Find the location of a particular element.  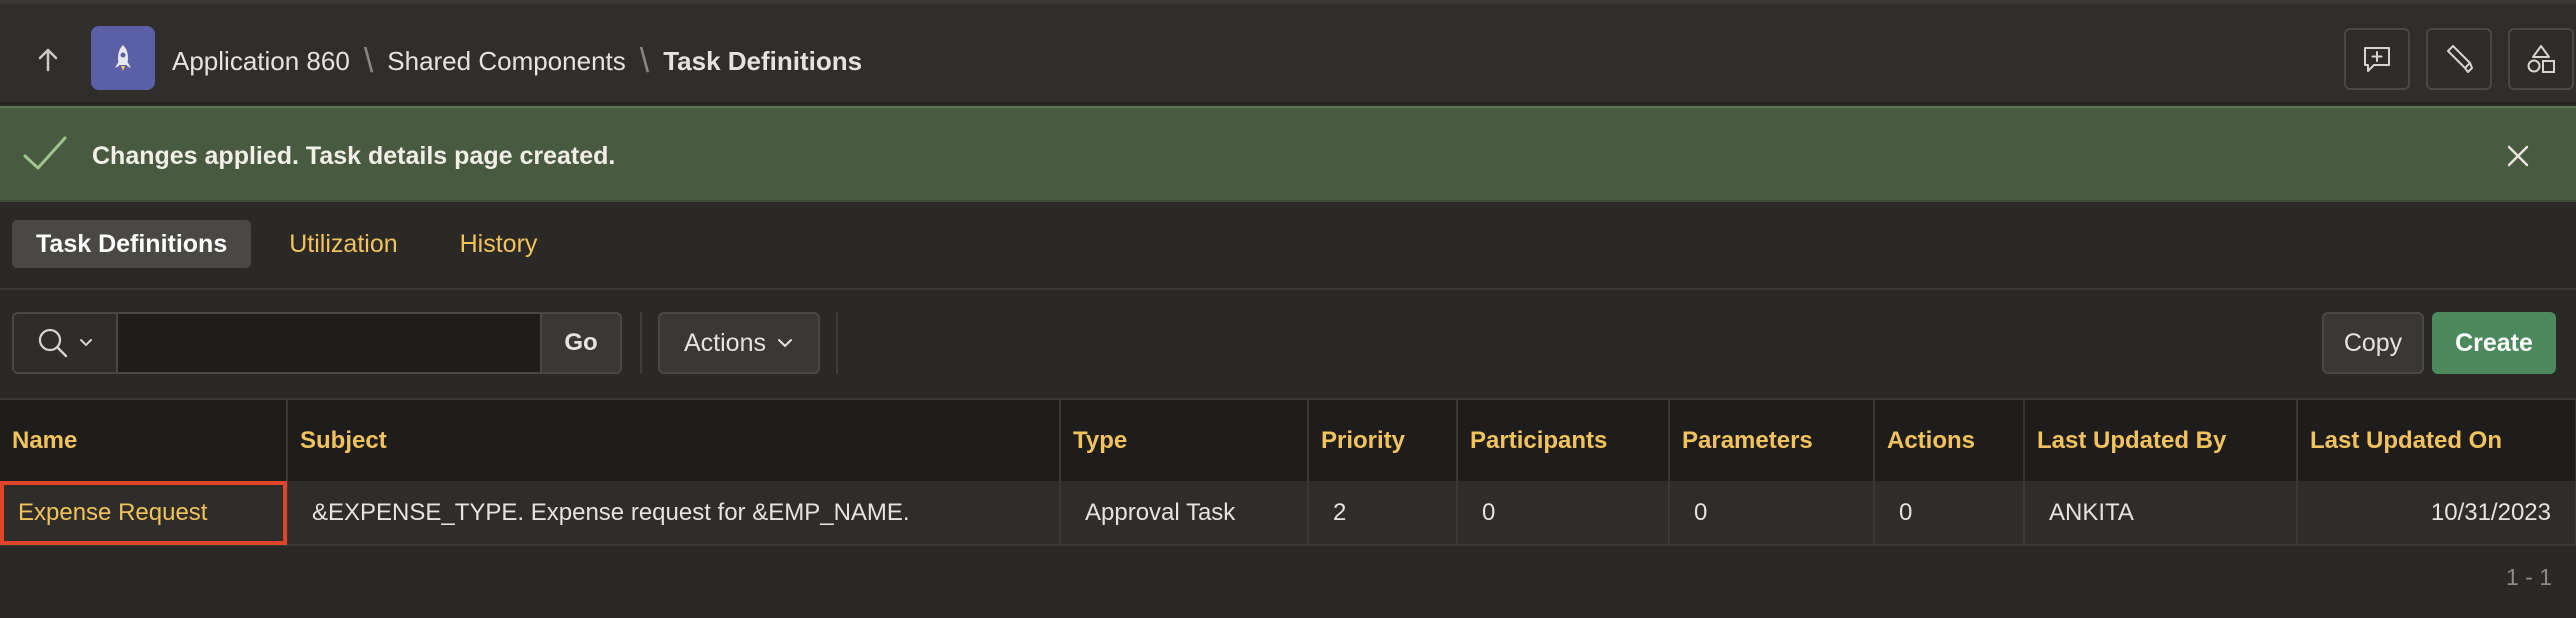

tab-history: History is located at coordinates (499, 244).